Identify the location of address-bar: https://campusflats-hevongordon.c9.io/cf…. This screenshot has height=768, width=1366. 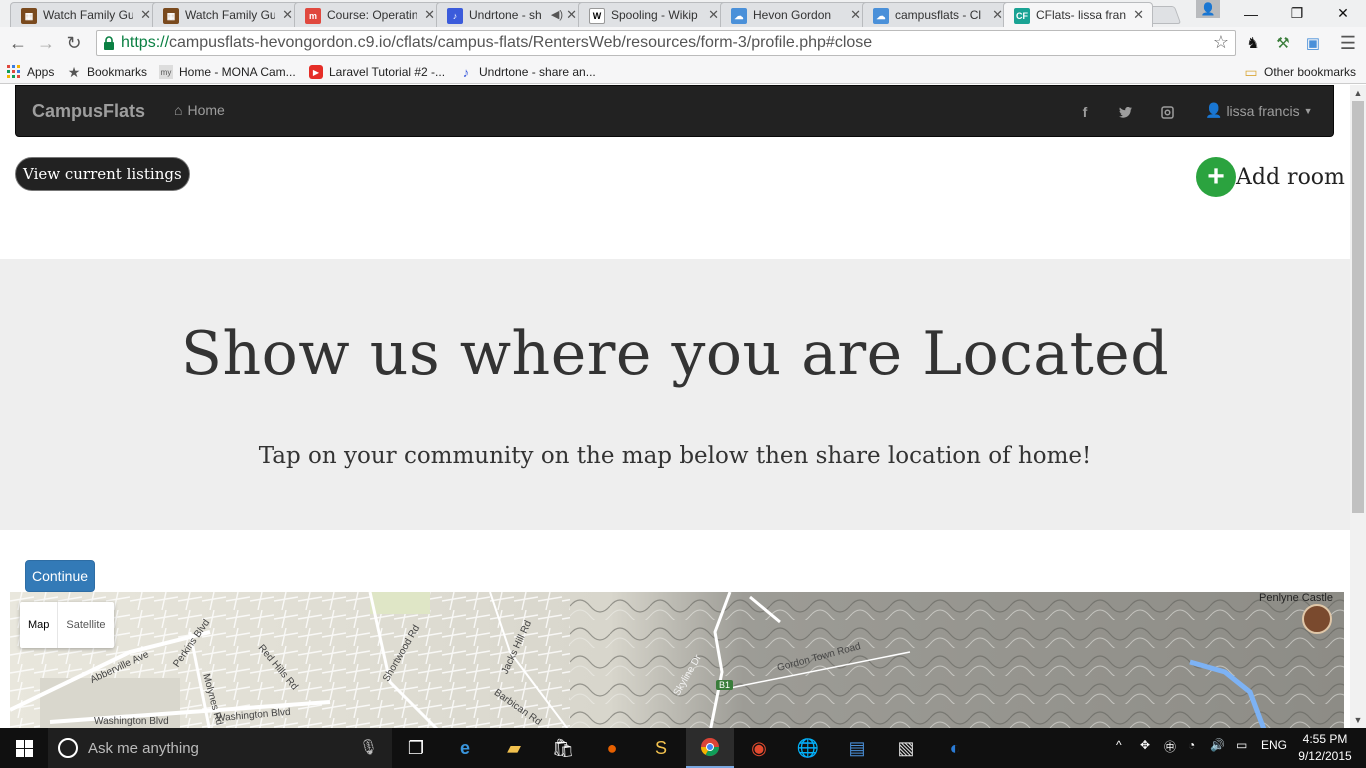
(666, 43).